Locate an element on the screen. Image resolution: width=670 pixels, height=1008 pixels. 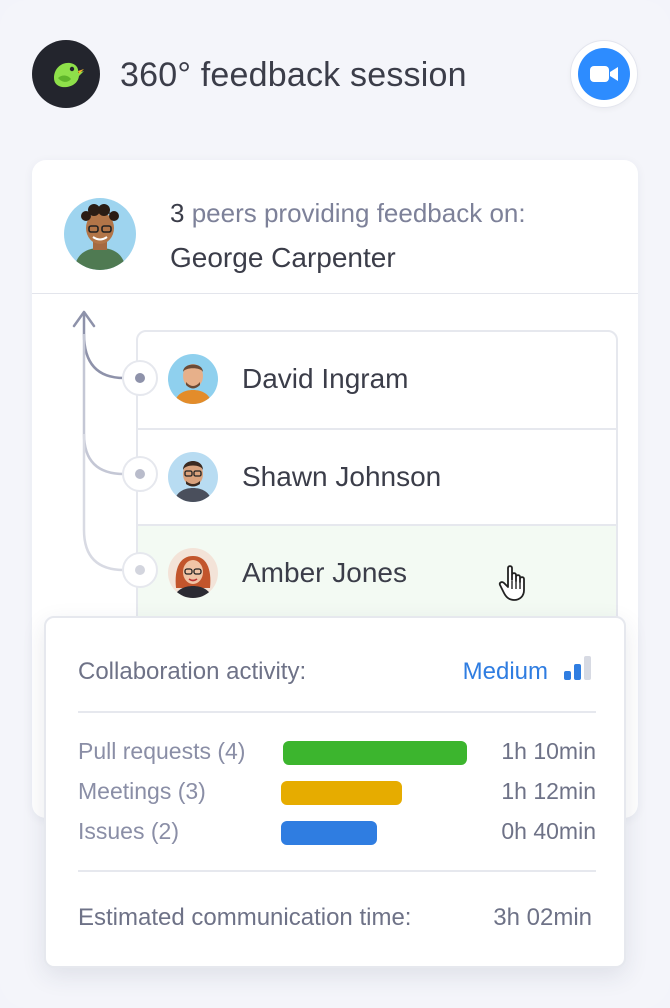
metric-row: Meetings (3) 1h 12min is located at coordinates (337, 793).